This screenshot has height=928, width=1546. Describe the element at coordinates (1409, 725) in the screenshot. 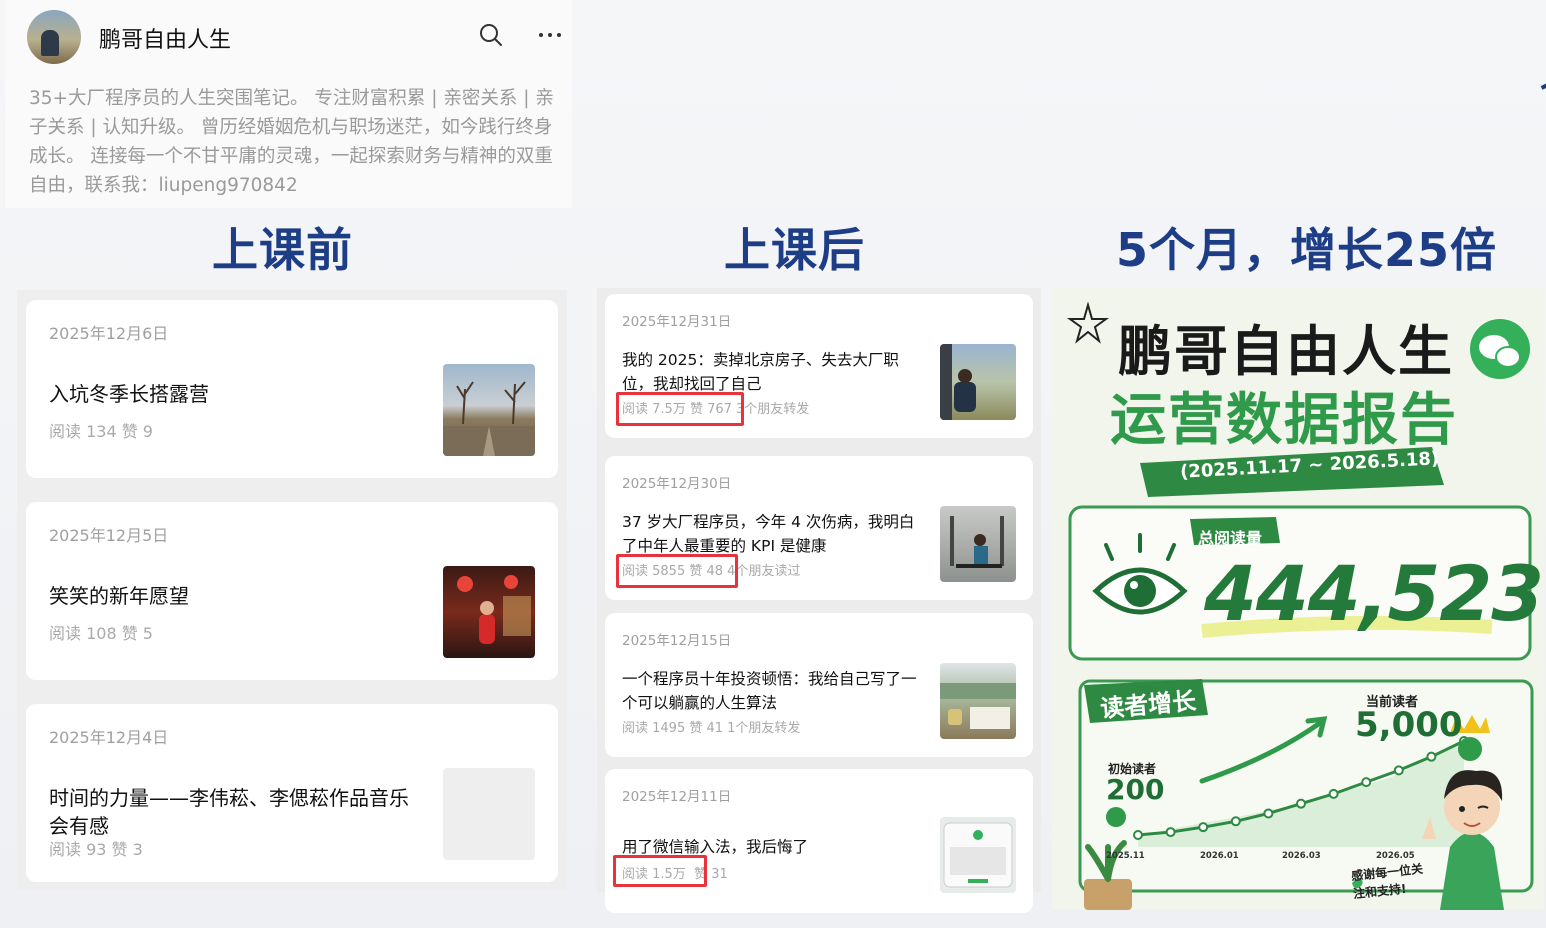

I see `current-readers-value: 5,000` at that location.